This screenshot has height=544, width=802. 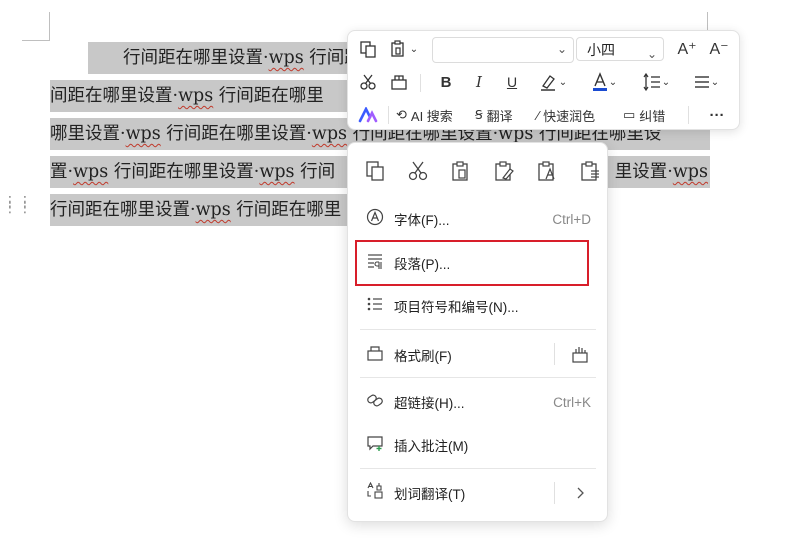 I want to click on correct-button: ▭ 纠错, so click(x=644, y=115).